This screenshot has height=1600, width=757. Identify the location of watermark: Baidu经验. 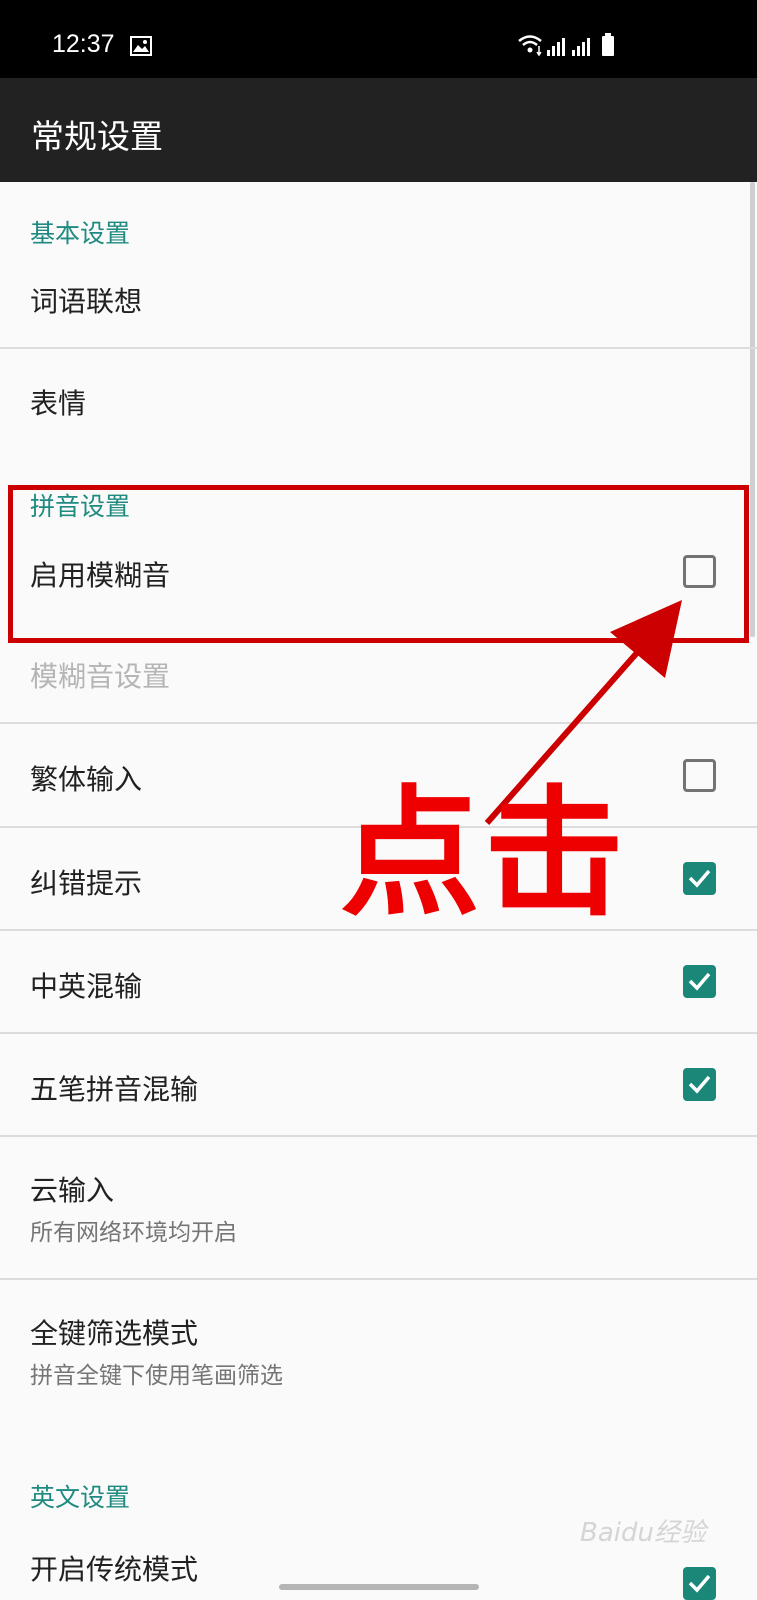
(643, 1533).